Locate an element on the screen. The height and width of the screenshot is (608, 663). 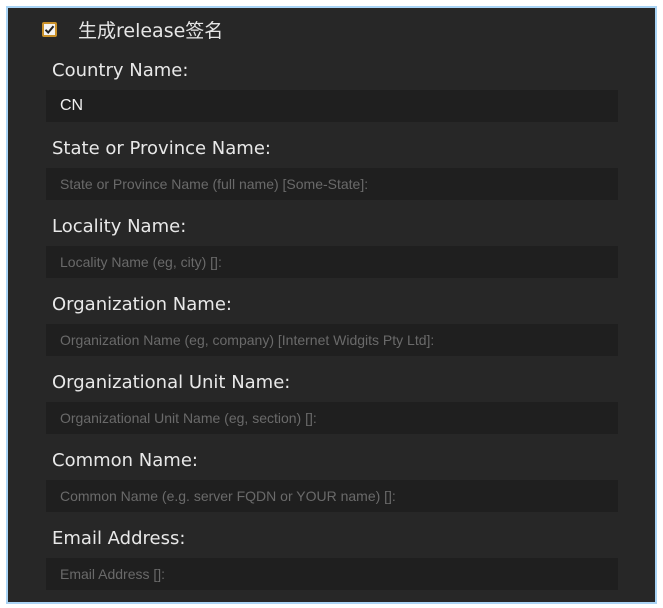
field-state-province-name: State or Province Name: is located at coordinates (332, 168).